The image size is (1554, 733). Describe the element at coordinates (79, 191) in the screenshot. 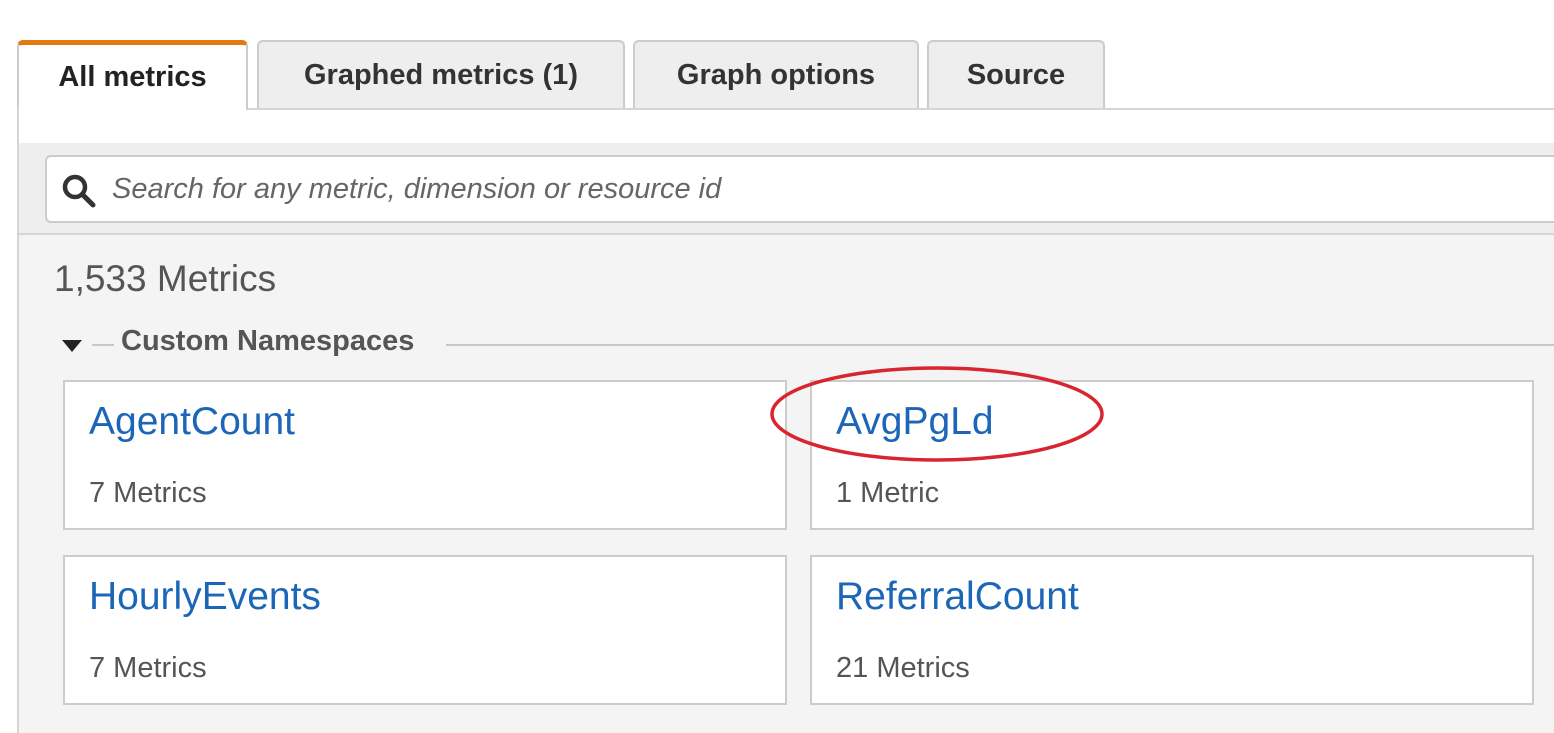

I see `search-icon` at that location.